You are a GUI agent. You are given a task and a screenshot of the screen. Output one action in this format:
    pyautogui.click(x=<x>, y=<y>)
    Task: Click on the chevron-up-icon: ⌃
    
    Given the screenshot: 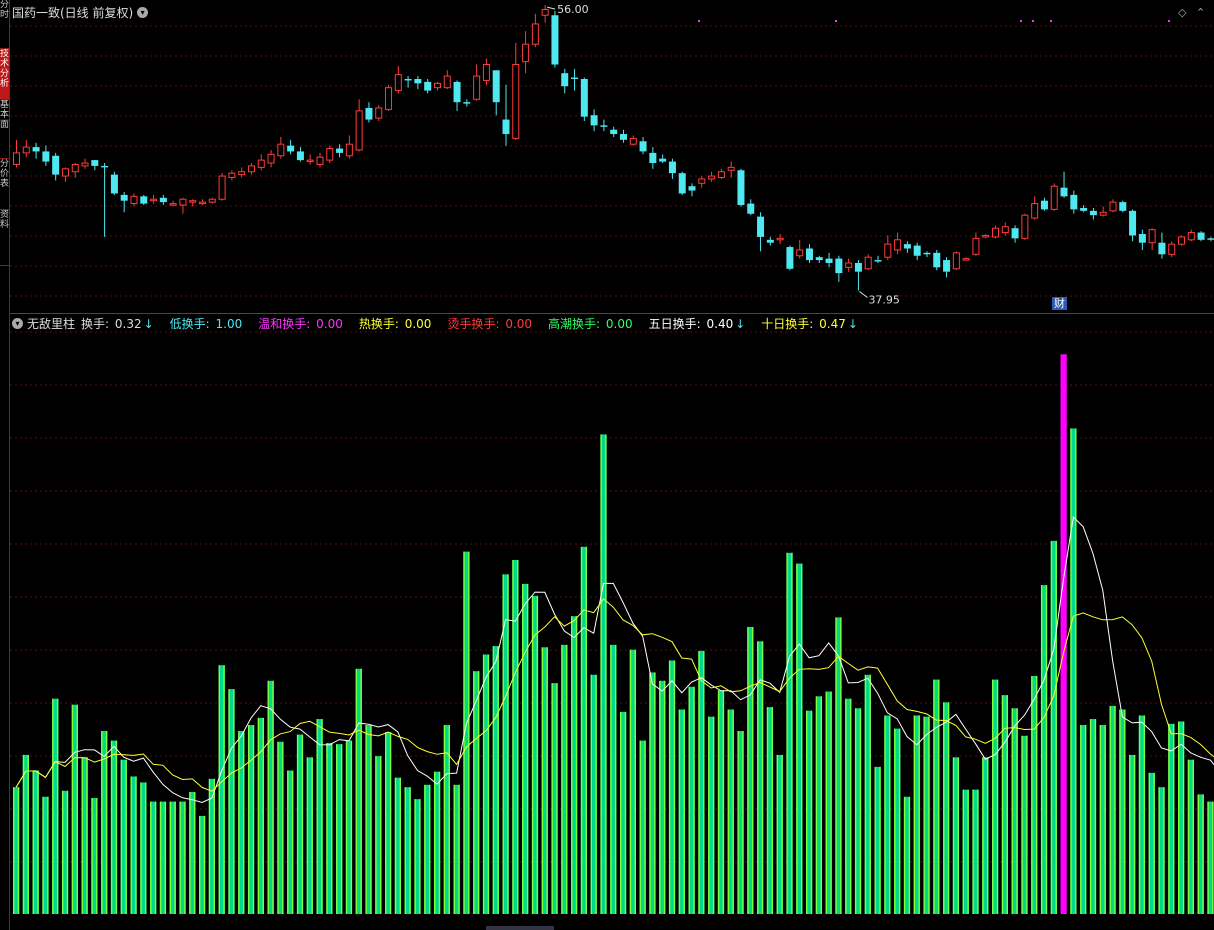 What is the action you would take?
    pyautogui.click(x=1200, y=12)
    